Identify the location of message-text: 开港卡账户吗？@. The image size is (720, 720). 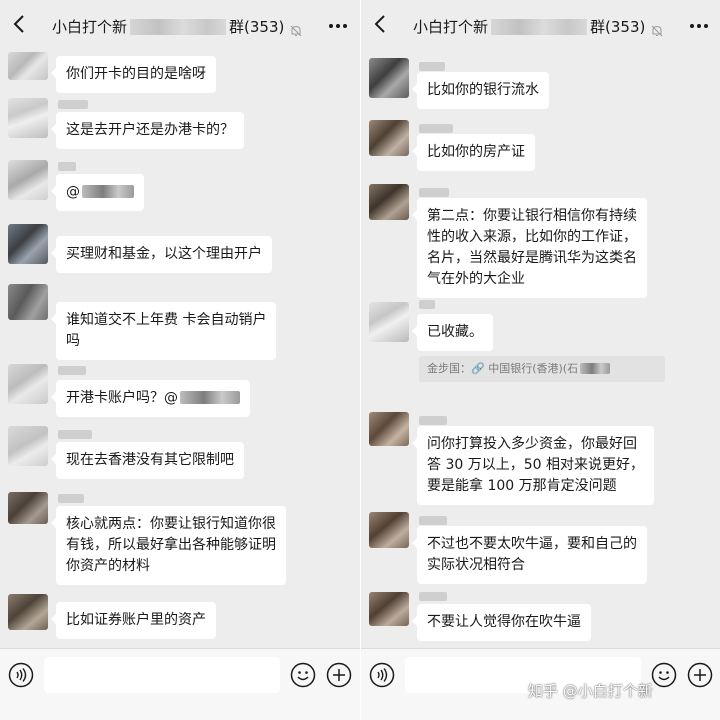
(153, 398).